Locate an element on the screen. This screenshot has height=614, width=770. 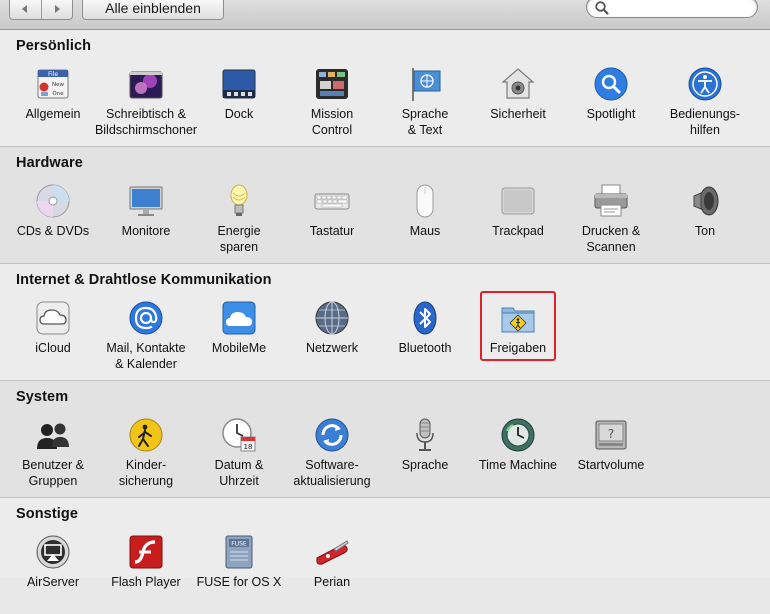
pane-perian: Perian is located at coordinates (332, 574).